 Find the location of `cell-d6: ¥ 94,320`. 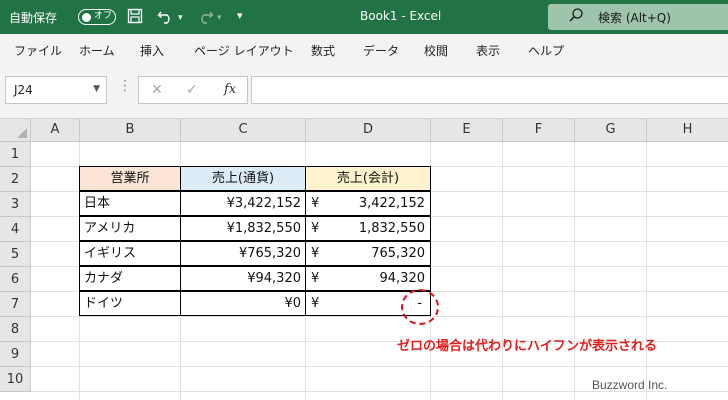

cell-d6: ¥ 94,320 is located at coordinates (368, 278).